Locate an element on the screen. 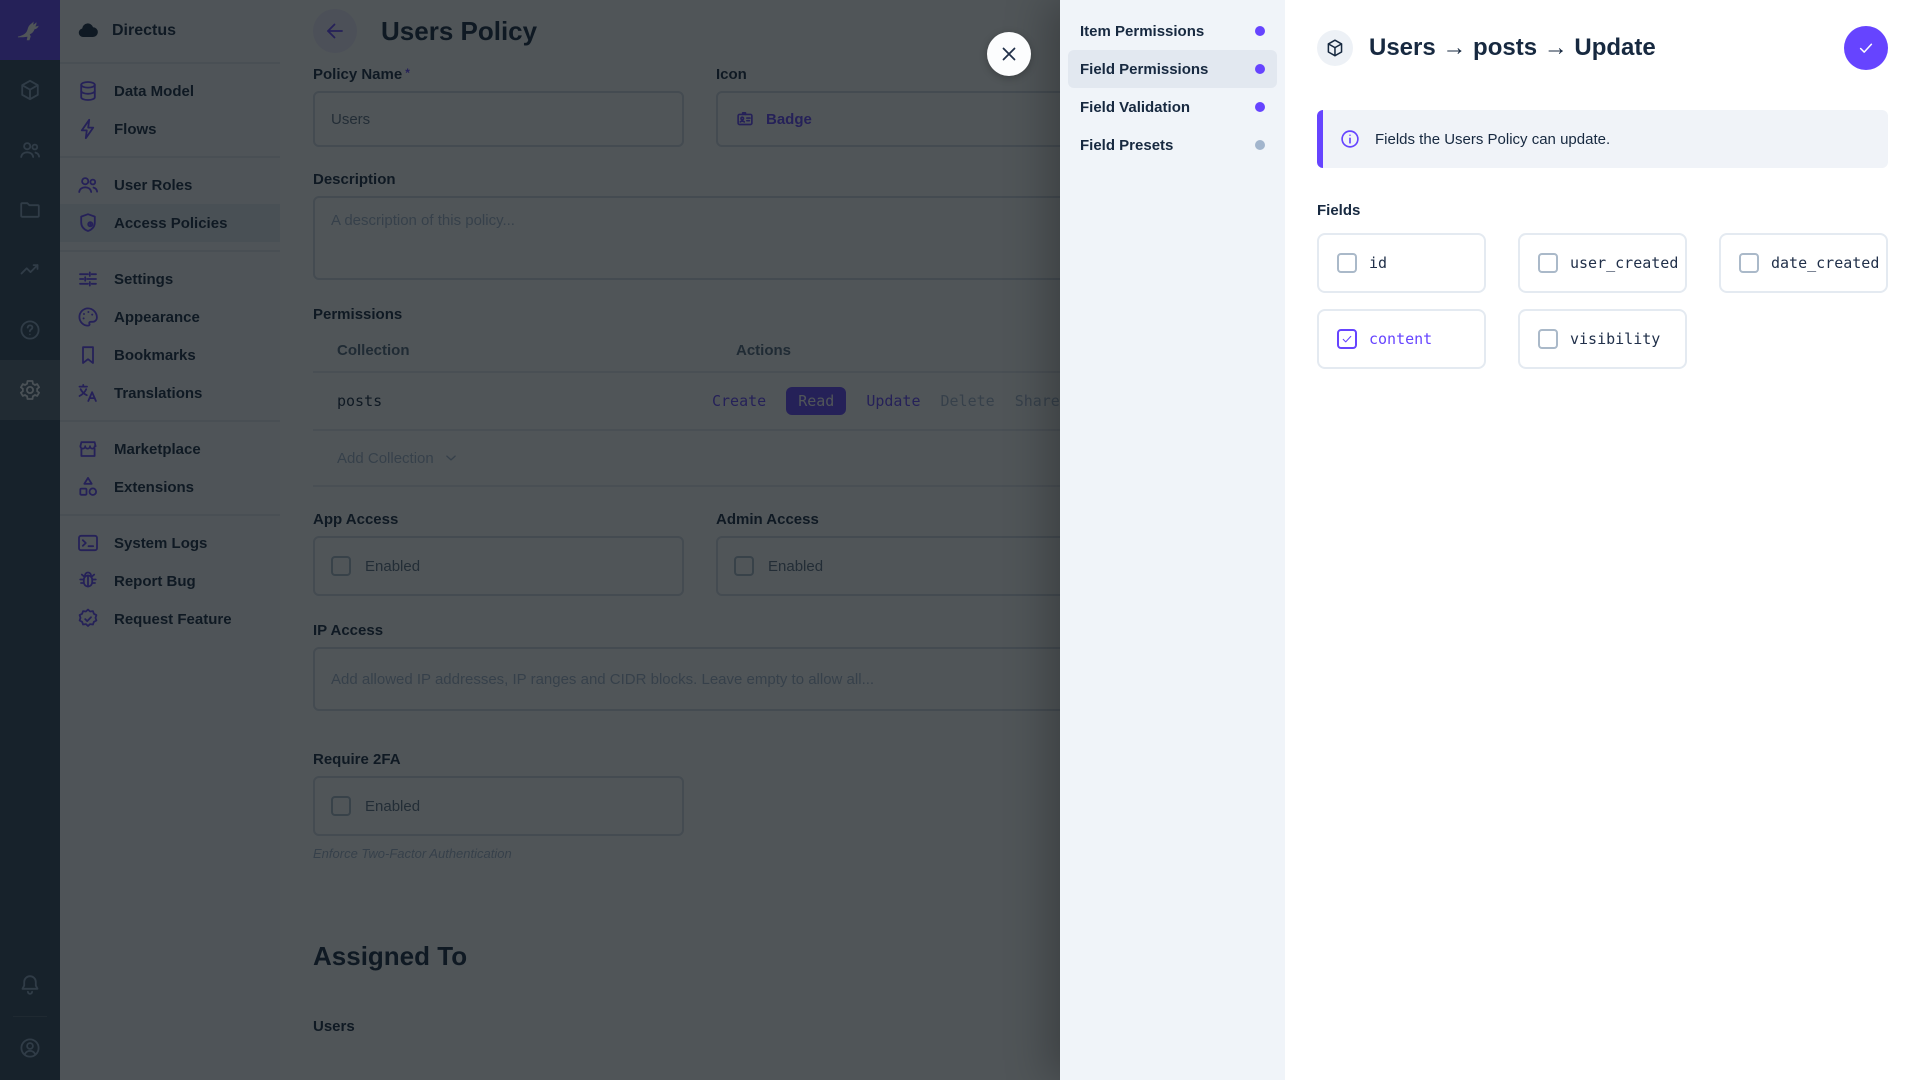 The height and width of the screenshot is (1080, 1920). field-card-user_created: user_created is located at coordinates (1602, 263).